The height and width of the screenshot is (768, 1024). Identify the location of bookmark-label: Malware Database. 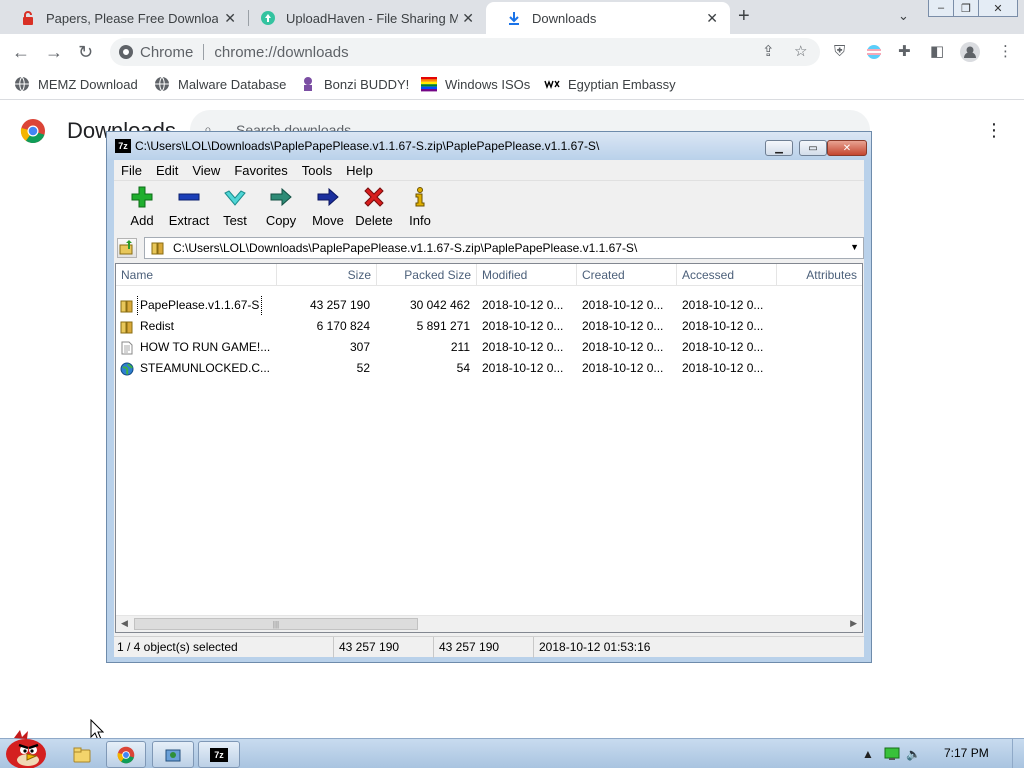
(232, 84).